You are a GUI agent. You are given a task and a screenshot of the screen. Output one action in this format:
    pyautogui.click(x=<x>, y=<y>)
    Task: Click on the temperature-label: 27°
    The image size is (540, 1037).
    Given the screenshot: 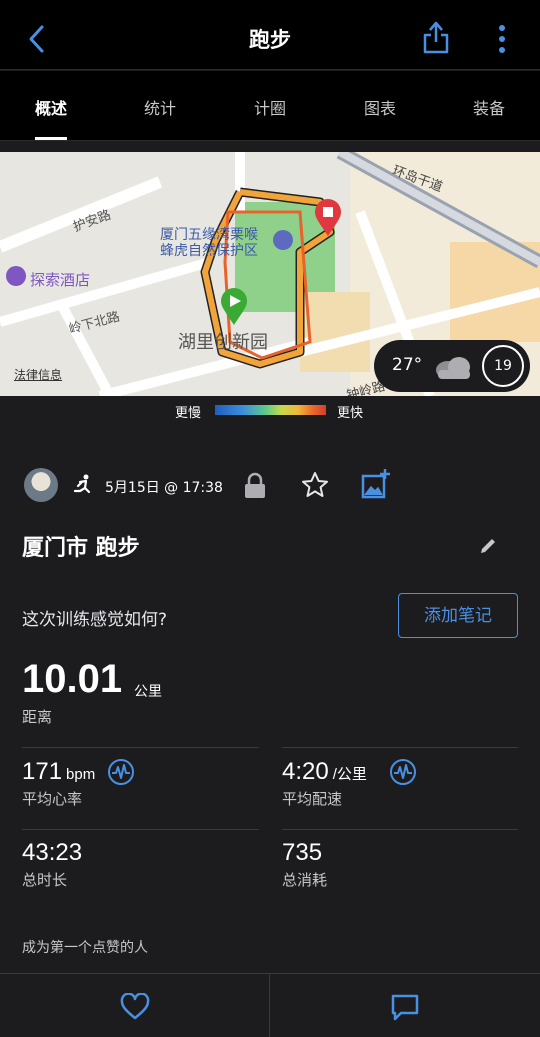 What is the action you would take?
    pyautogui.click(x=407, y=365)
    